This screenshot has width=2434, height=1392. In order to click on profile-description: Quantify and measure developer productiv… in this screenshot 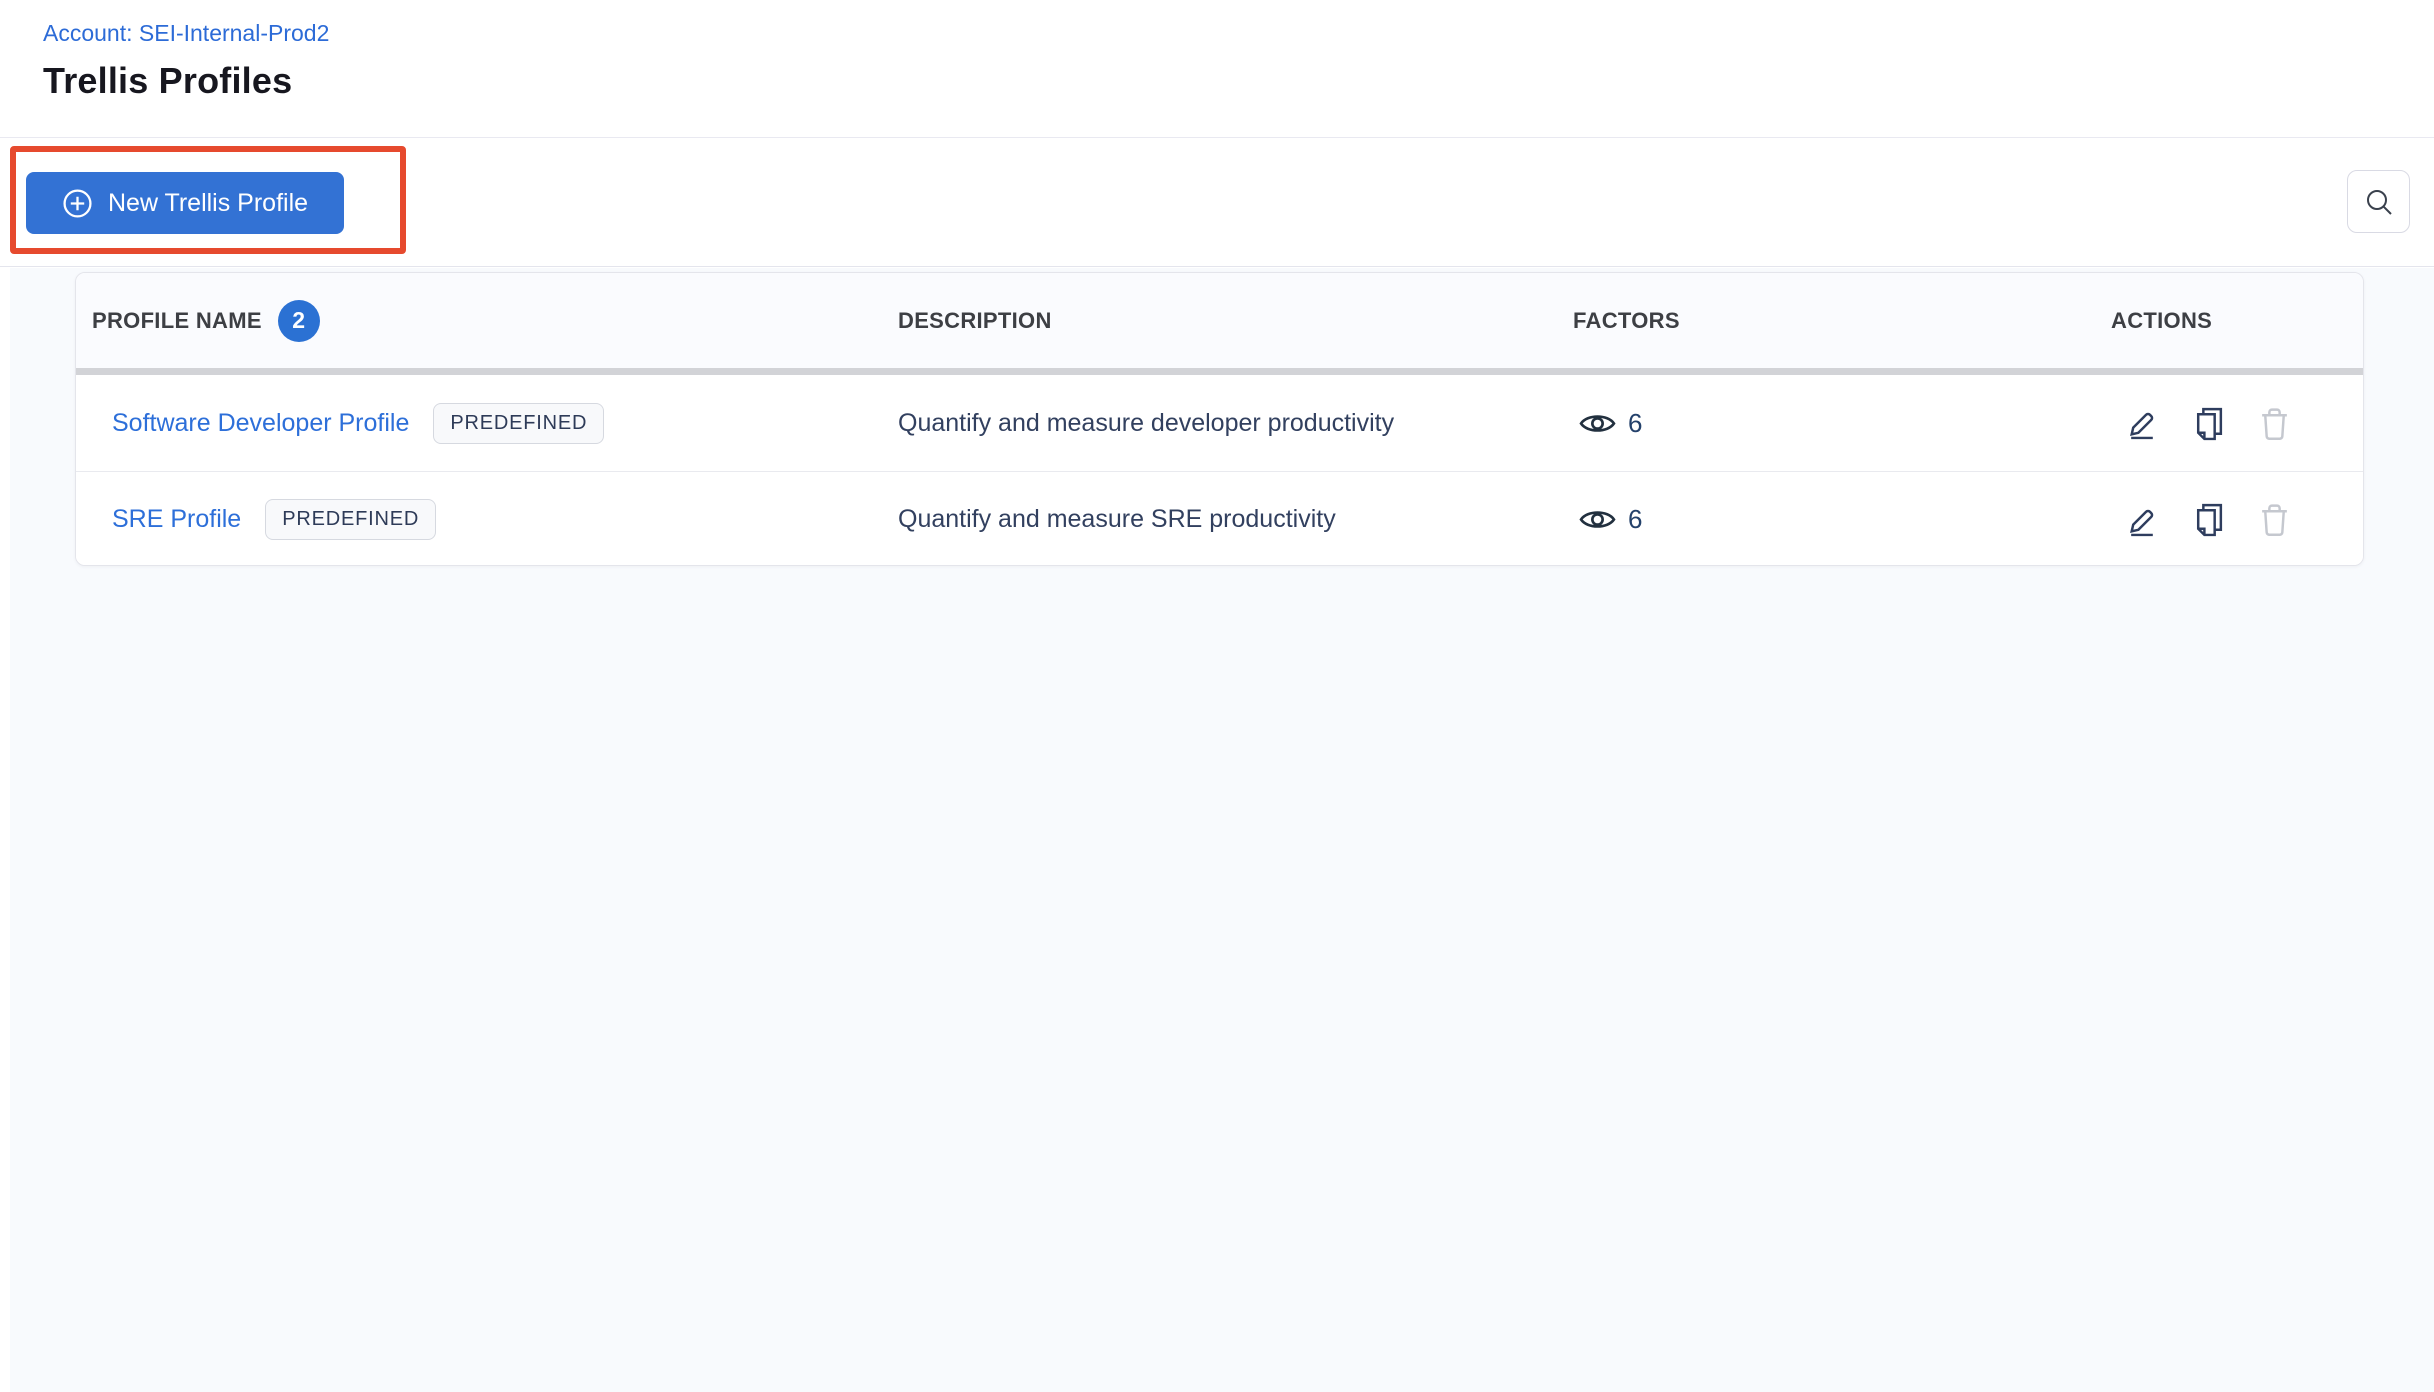, I will do `click(1146, 422)`.